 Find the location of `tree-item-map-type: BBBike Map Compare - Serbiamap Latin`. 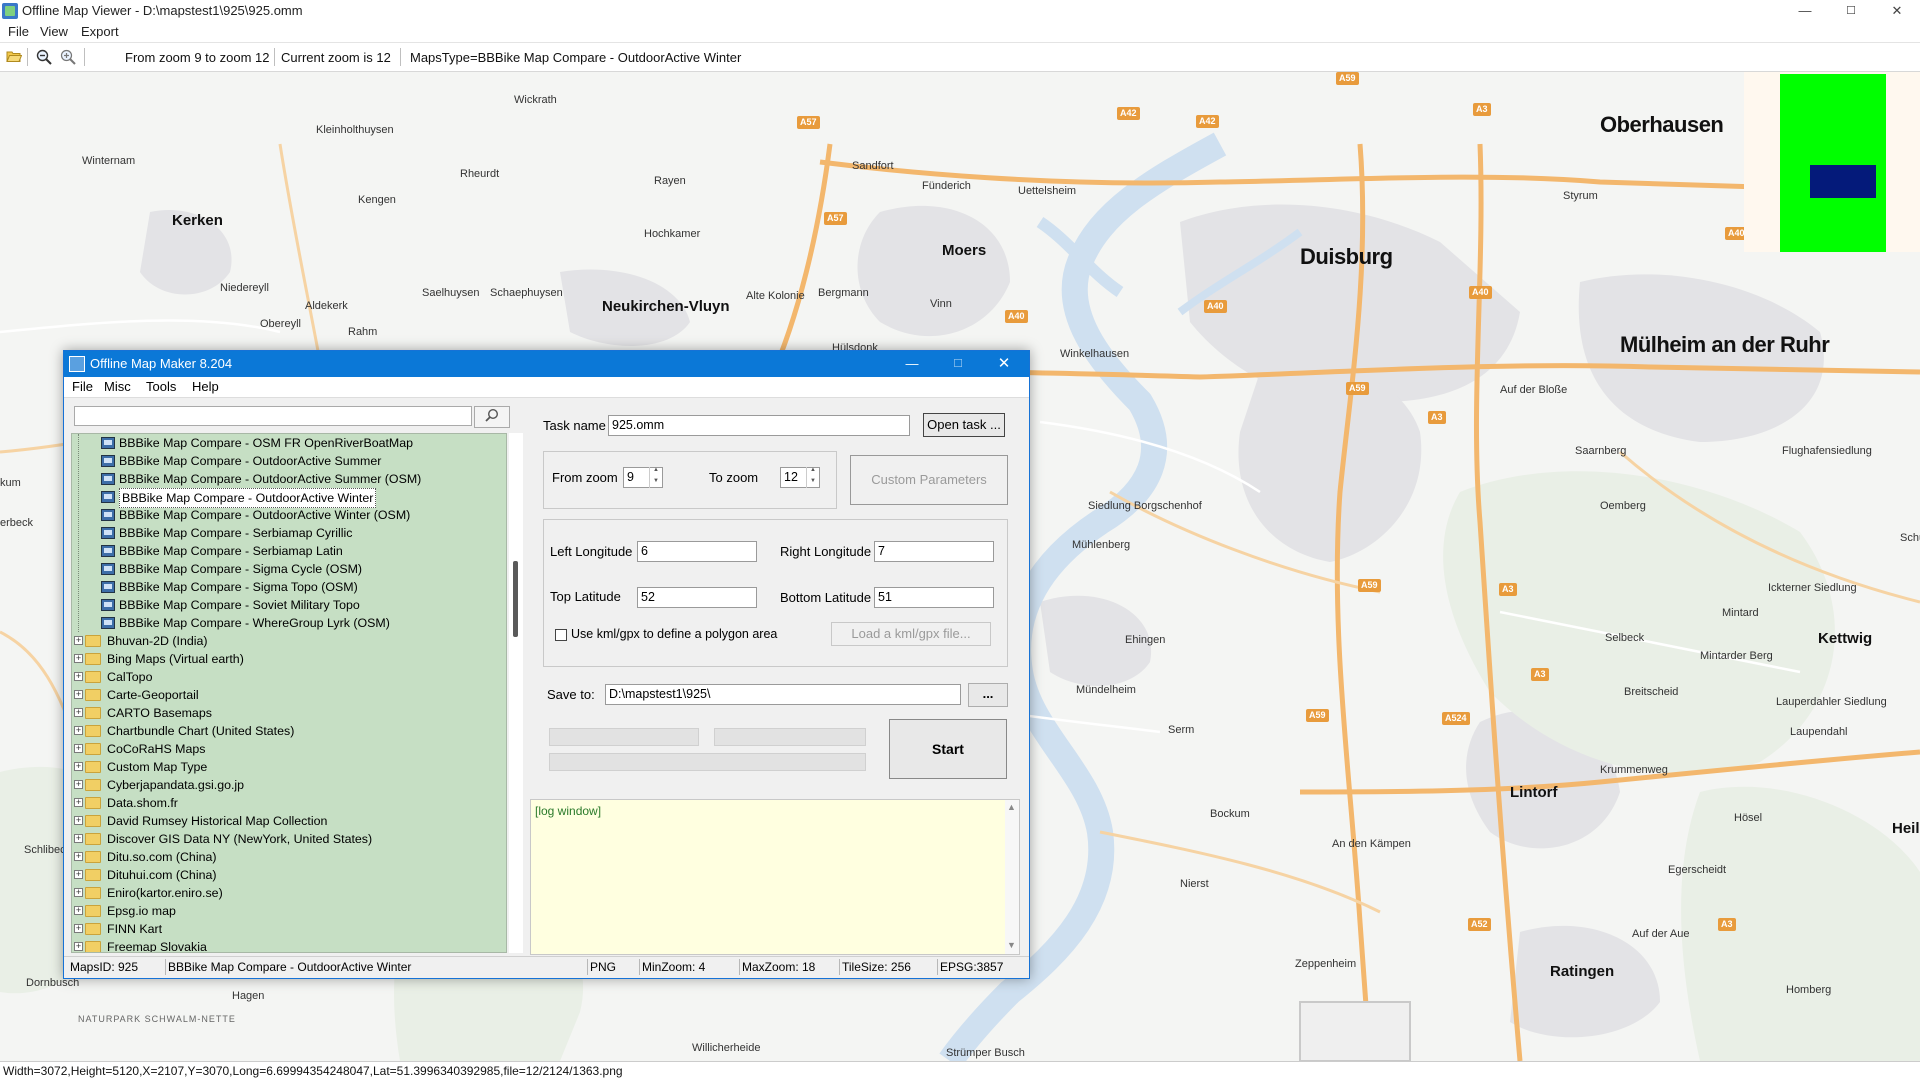

tree-item-map-type: BBBike Map Compare - Serbiamap Latin is located at coordinates (289, 551).